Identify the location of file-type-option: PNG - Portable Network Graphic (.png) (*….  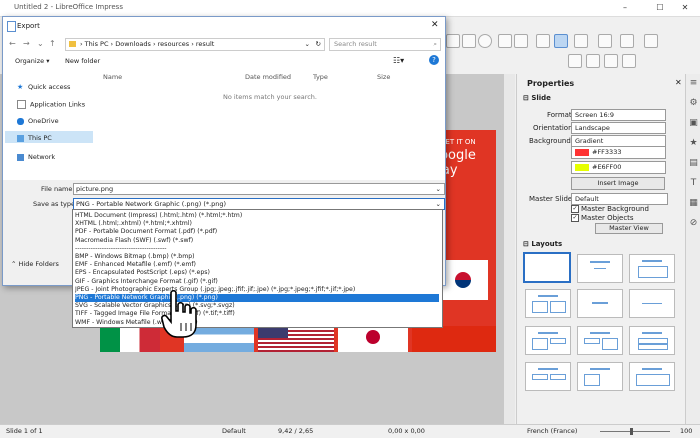
(257, 298).